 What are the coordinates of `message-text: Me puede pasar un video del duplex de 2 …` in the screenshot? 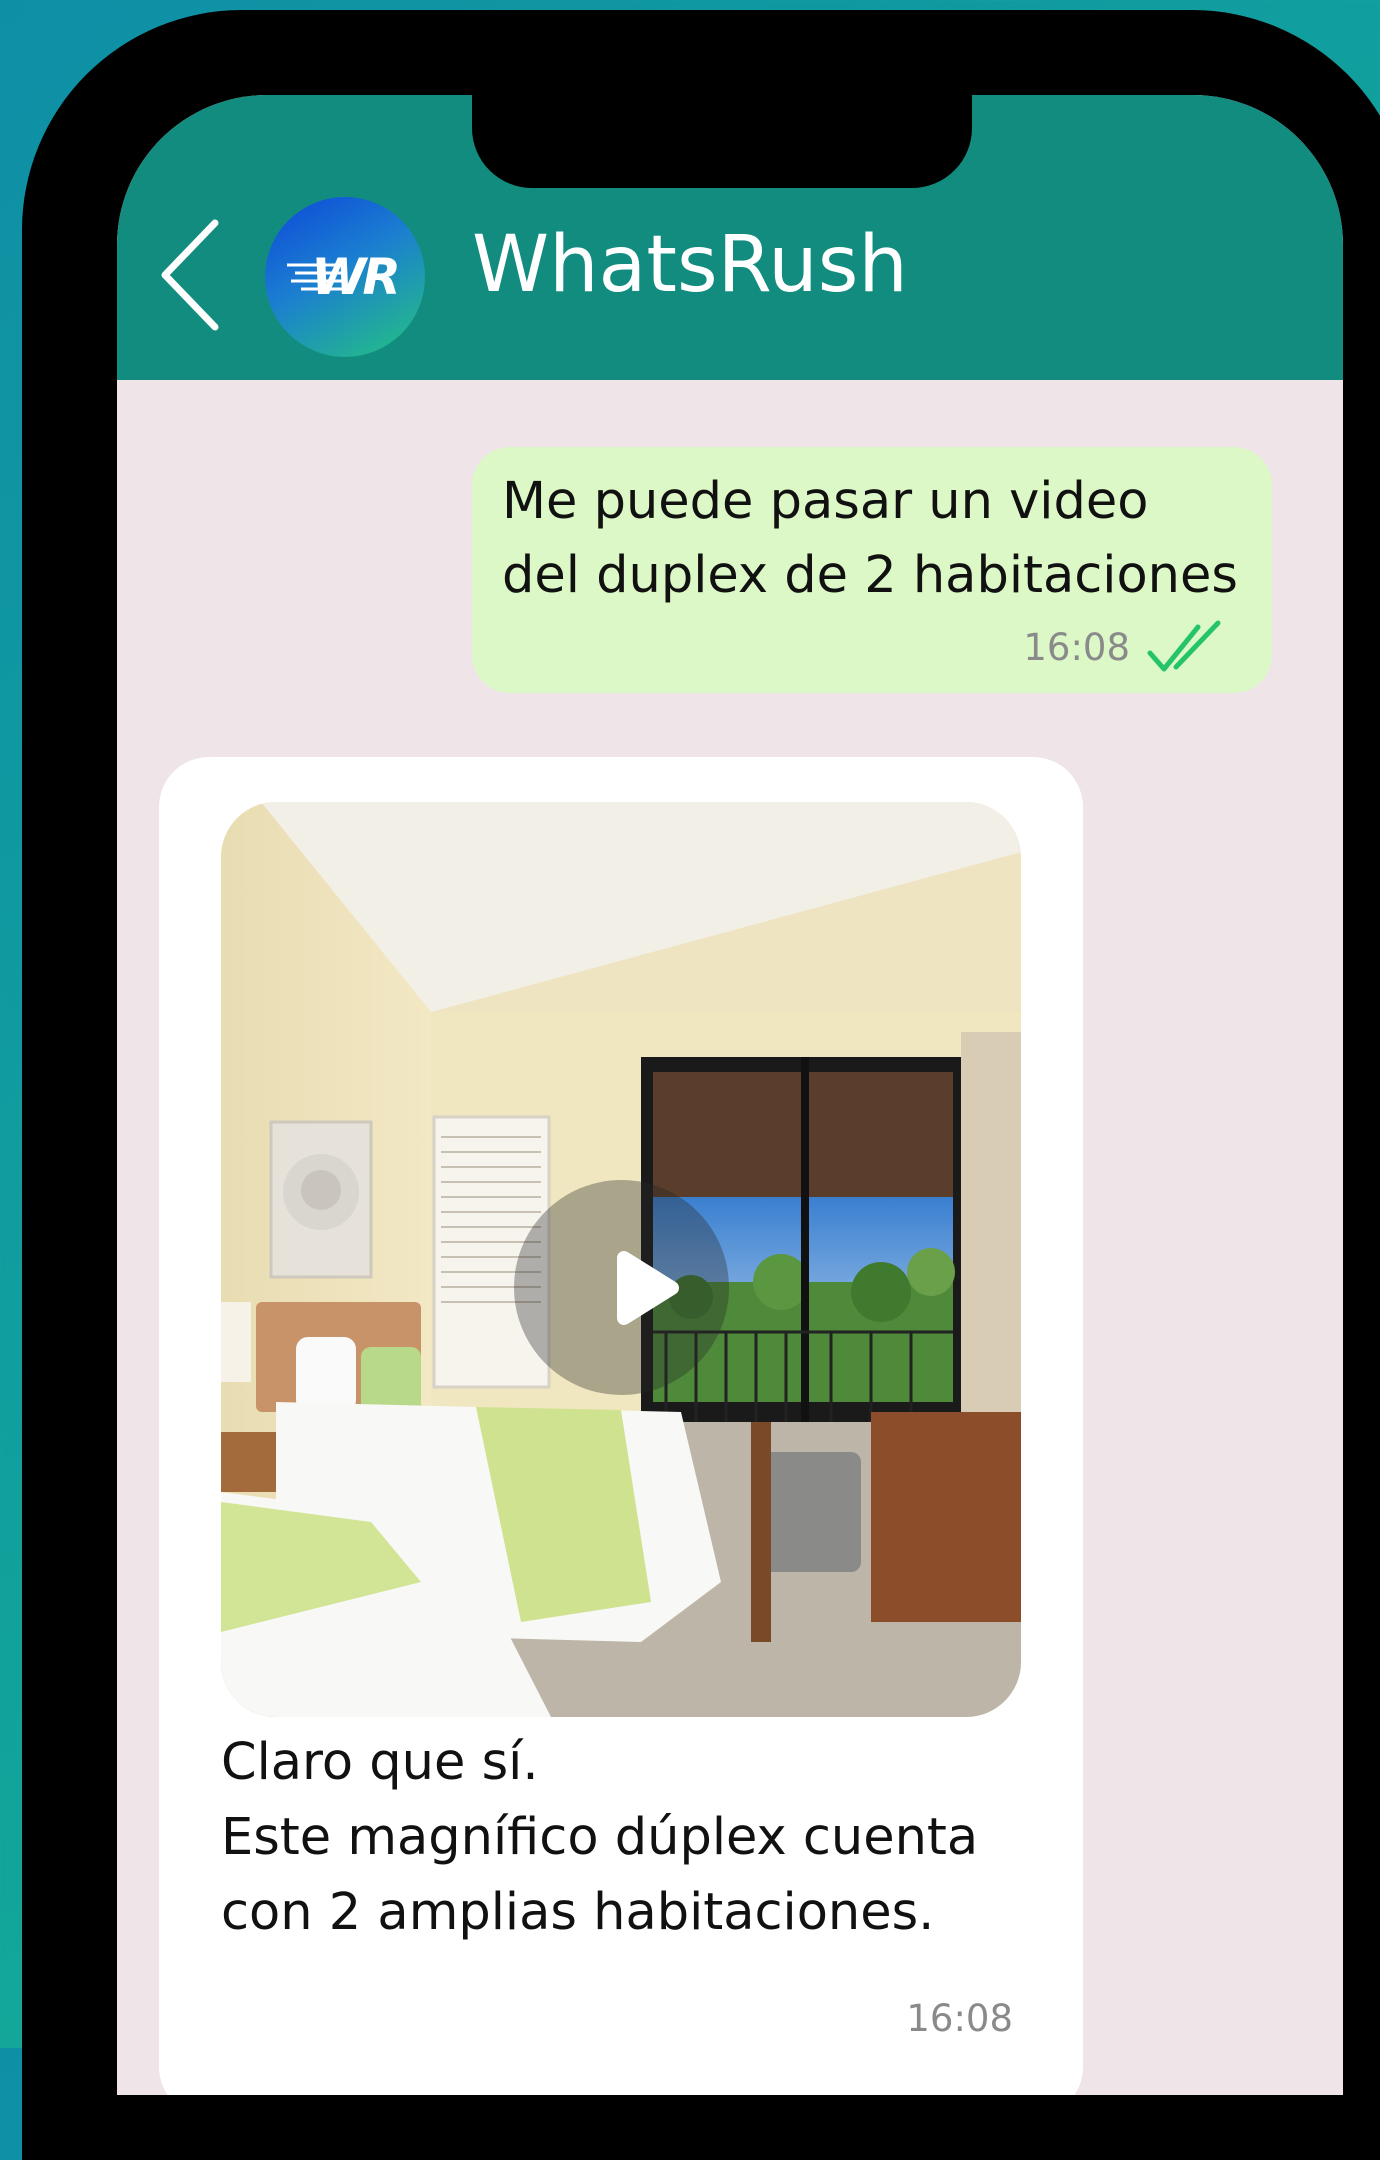 It's located at (870, 539).